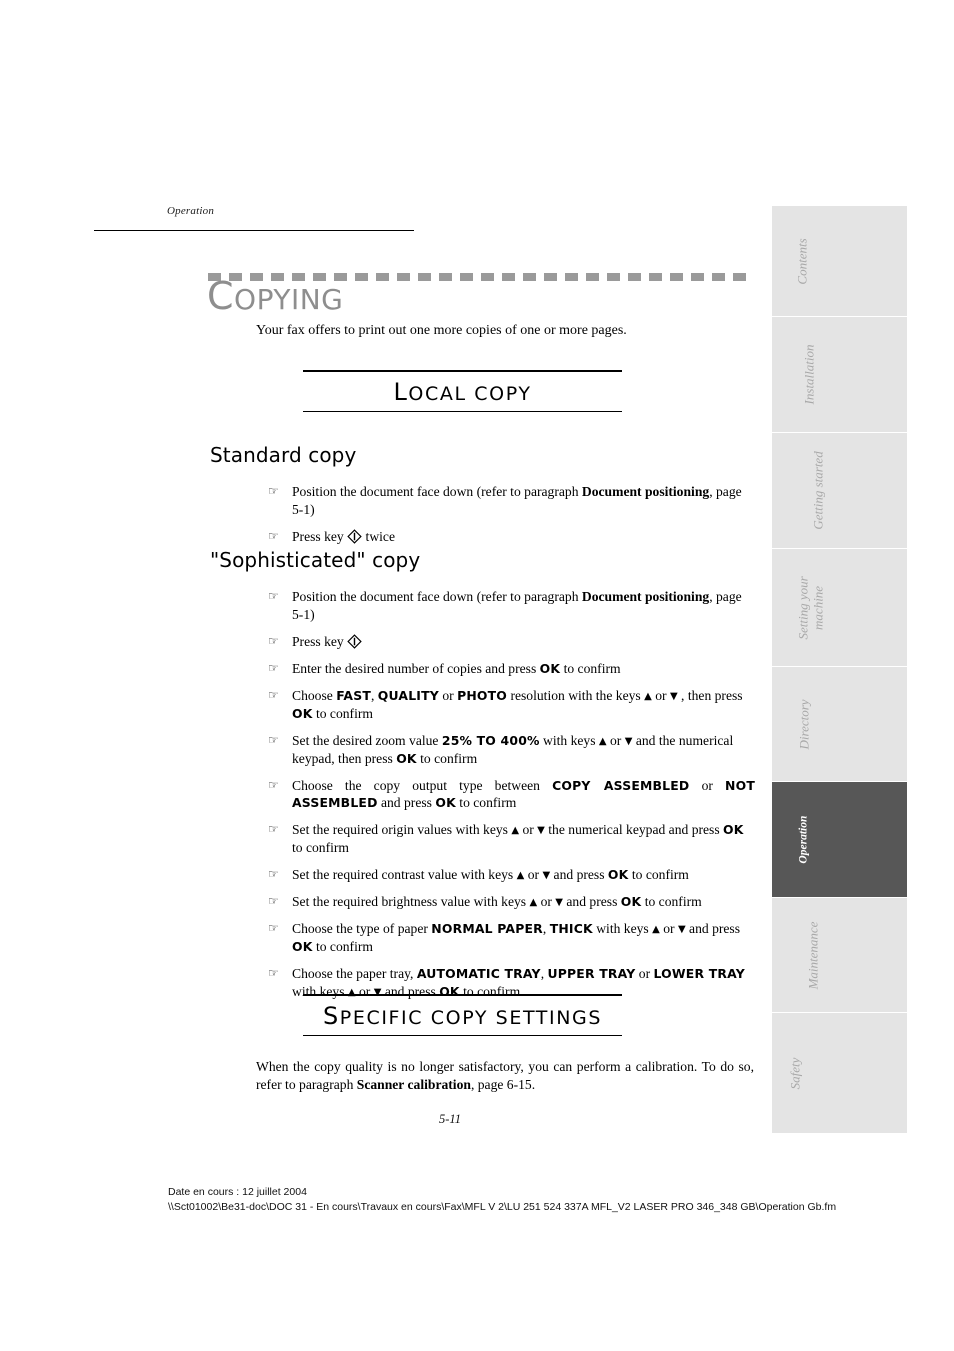  Describe the element at coordinates (221, 296) in the screenshot. I see `chapter-title-capital: C` at that location.